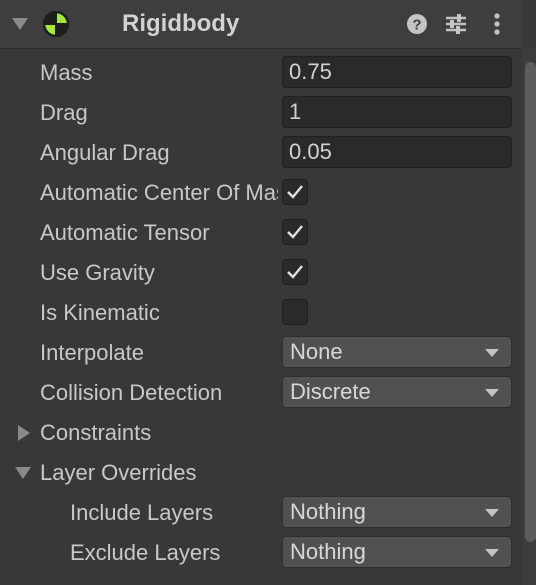 This screenshot has width=536, height=585. What do you see at coordinates (131, 392) in the screenshot?
I see `collision-detection-label: Collision Detection` at bounding box center [131, 392].